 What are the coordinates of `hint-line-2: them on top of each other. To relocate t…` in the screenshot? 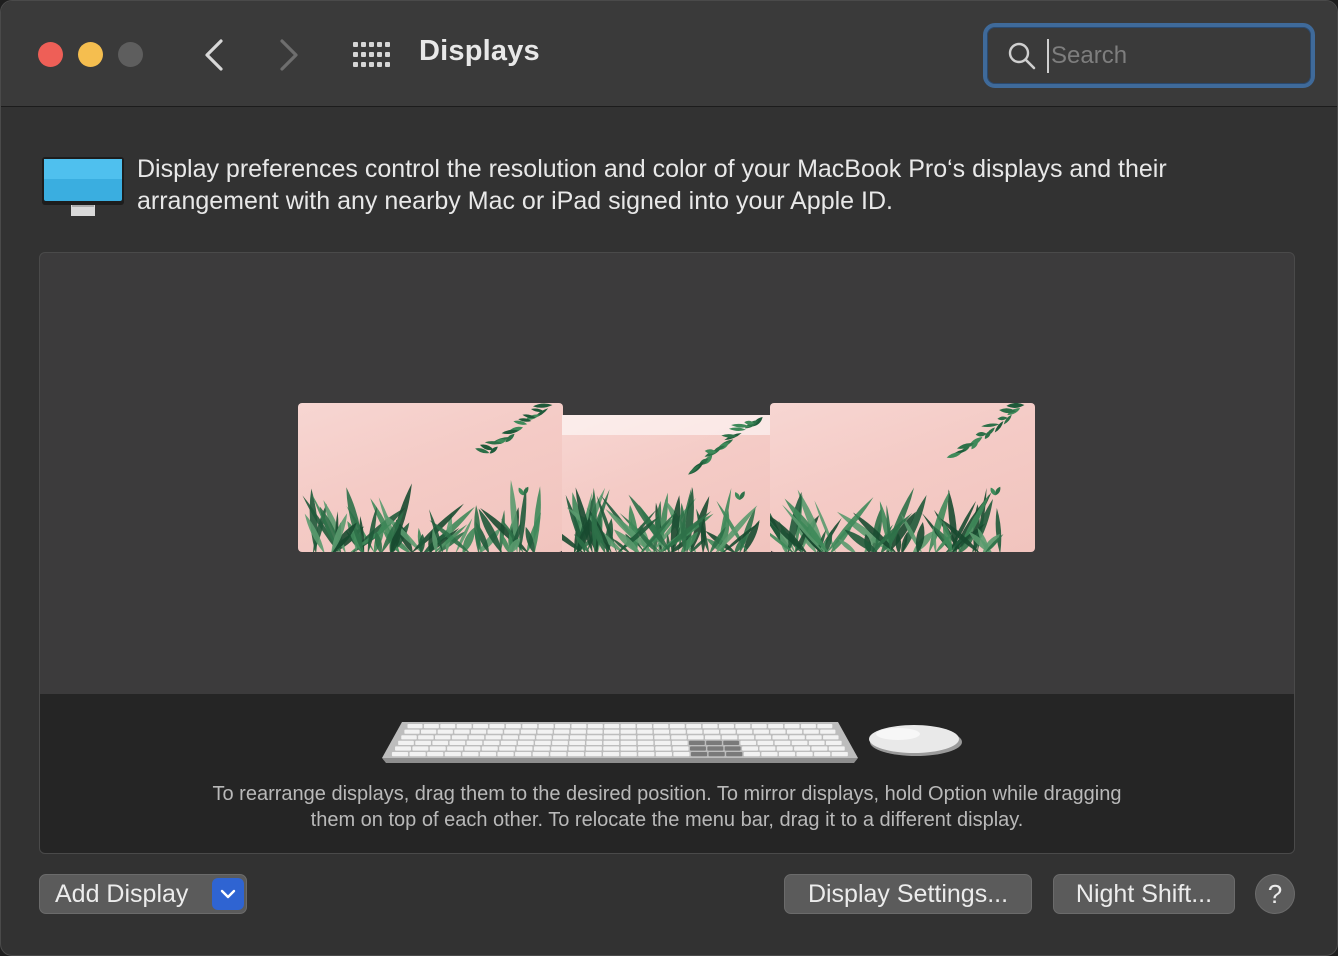 It's located at (667, 820).